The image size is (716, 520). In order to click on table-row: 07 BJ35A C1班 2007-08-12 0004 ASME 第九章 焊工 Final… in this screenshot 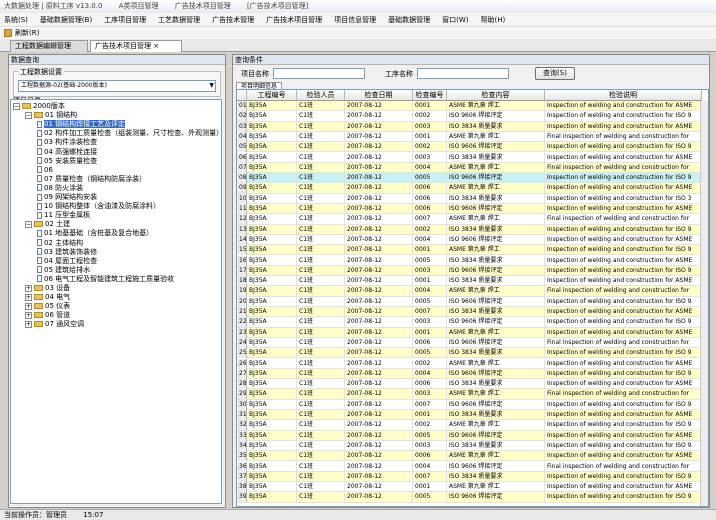, I will do `click(472, 168)`.